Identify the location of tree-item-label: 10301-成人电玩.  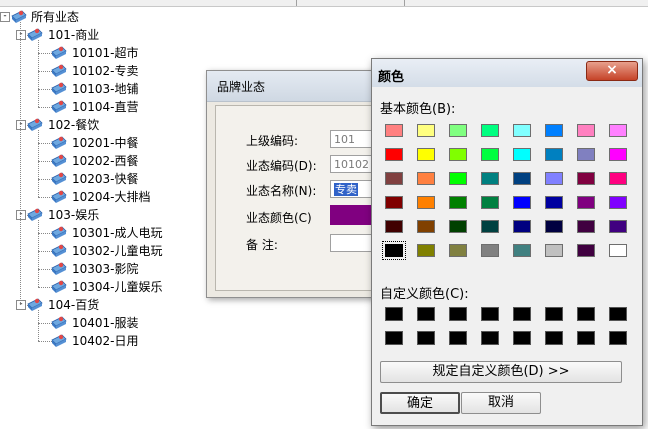
(117, 232).